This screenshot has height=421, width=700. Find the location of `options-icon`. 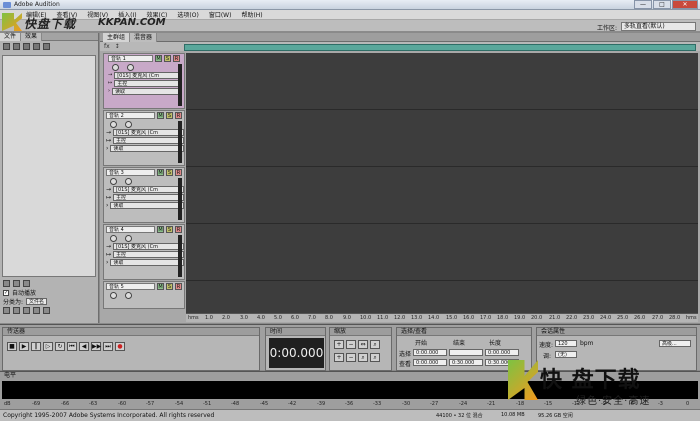

options-icon is located at coordinates (46, 46).